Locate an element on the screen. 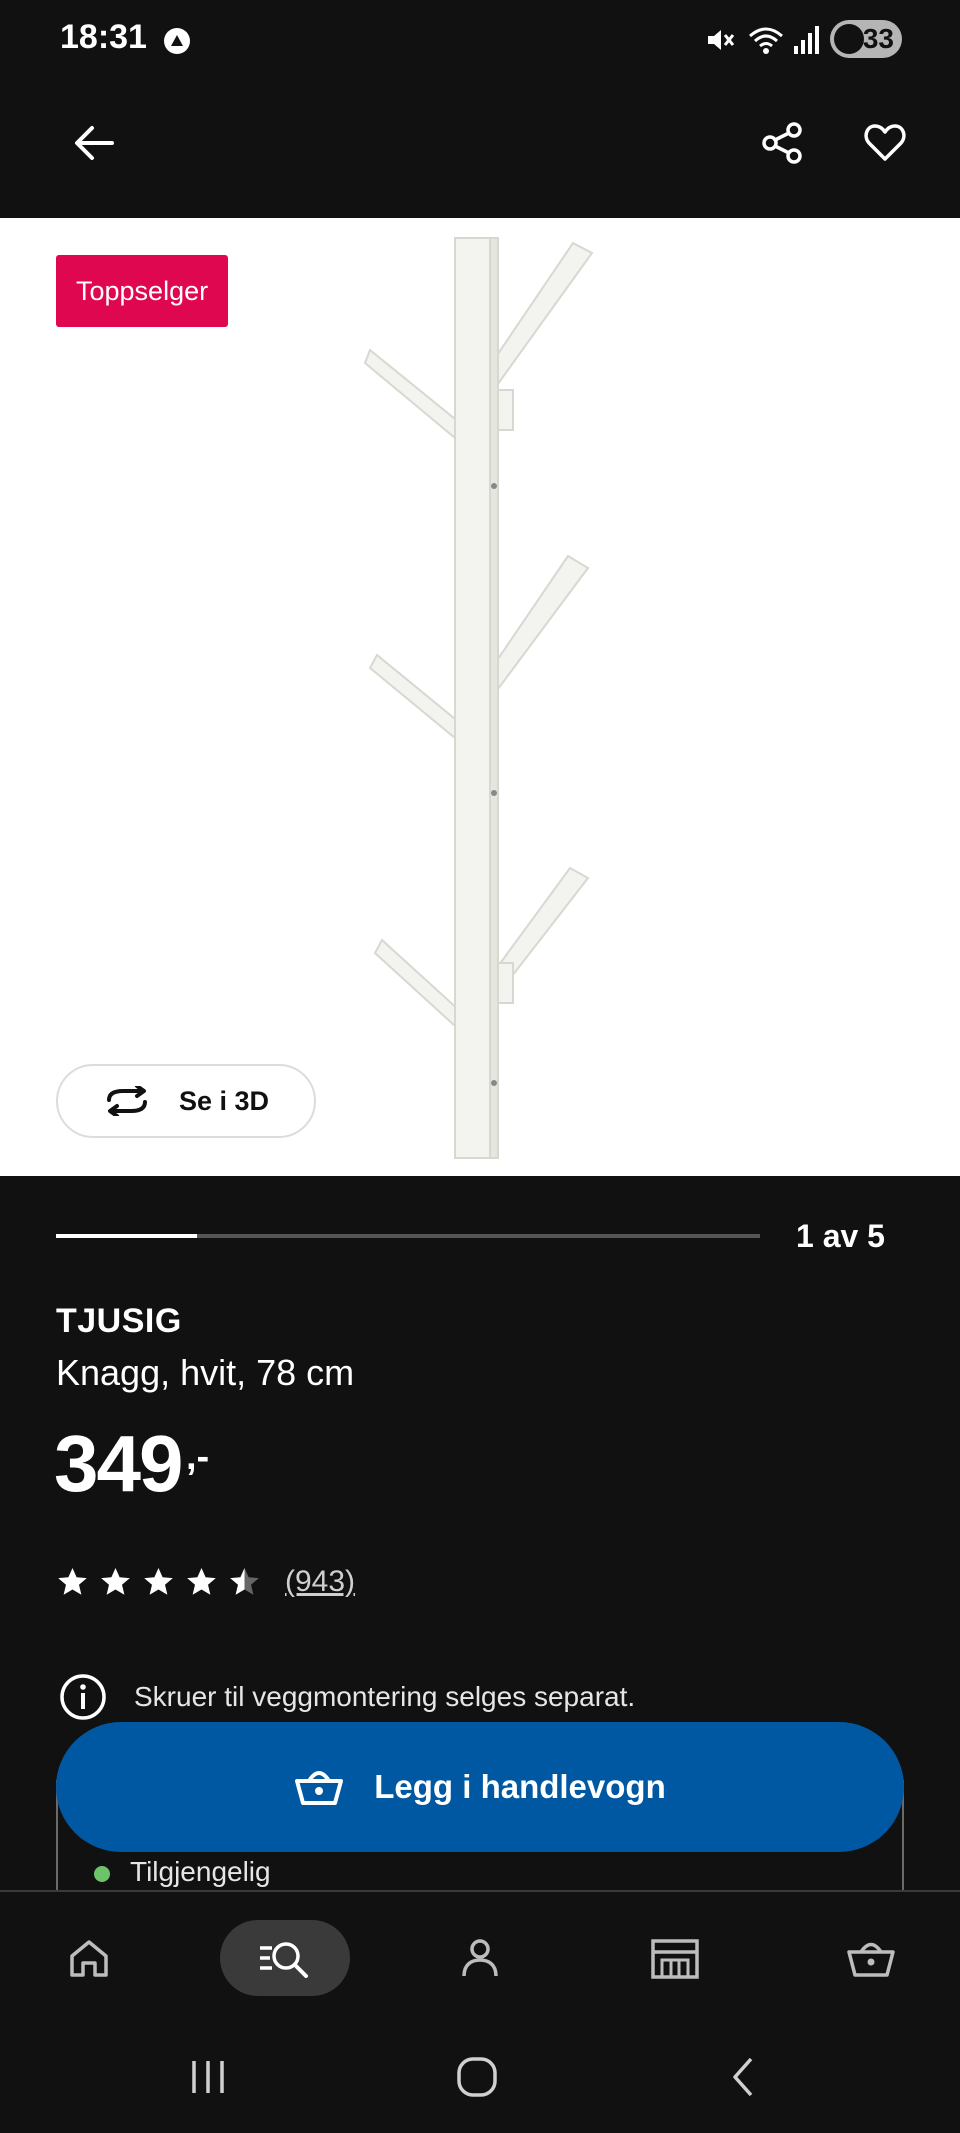 Image resolution: width=960 pixels, height=2133 pixels. mounting-info: Skruer til veggmontering selges separat. is located at coordinates (346, 1697).